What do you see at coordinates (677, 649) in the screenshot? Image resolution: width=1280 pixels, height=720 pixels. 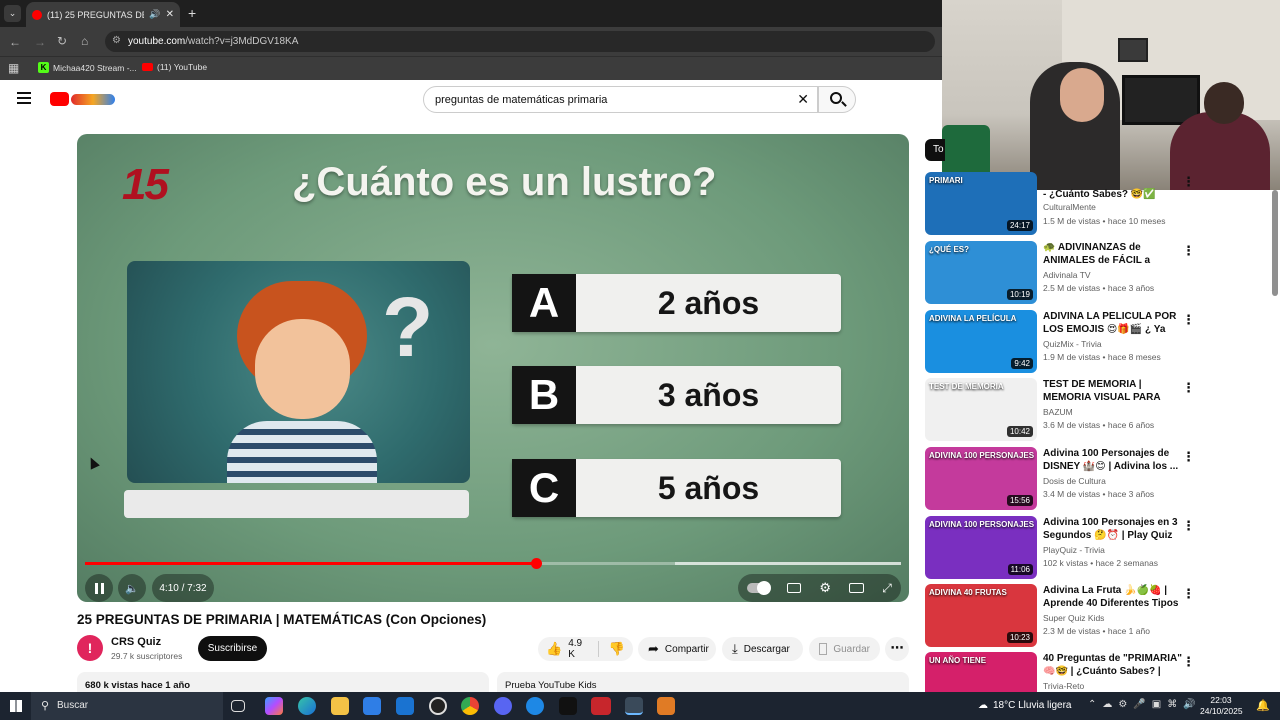 I see `share-button: ➦ Compartir` at bounding box center [677, 649].